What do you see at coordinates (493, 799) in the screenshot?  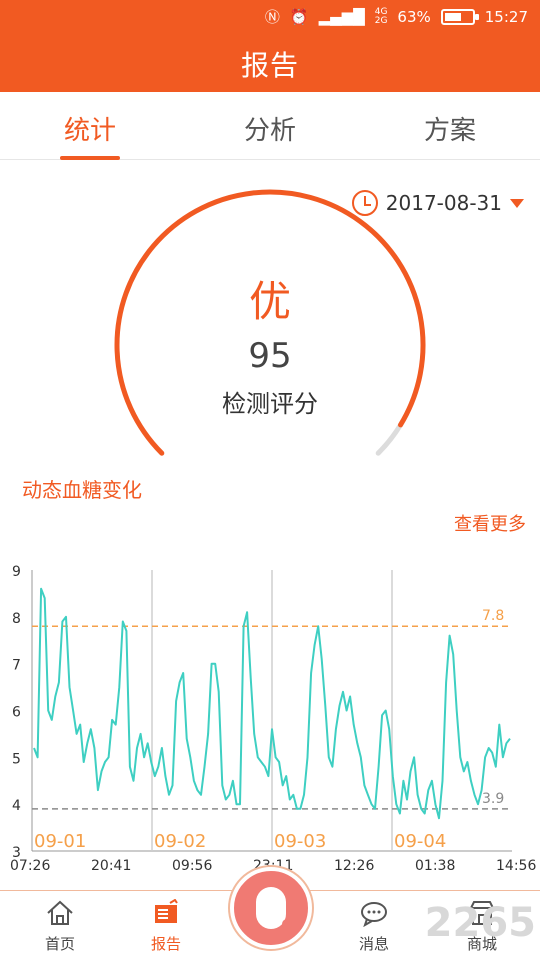 I see `reference-line-label: 3.9` at bounding box center [493, 799].